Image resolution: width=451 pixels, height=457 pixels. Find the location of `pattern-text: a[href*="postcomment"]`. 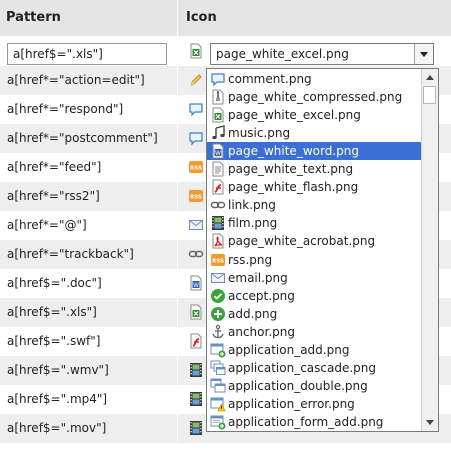

pattern-text: a[href*="postcomment"] is located at coordinates (82, 138).